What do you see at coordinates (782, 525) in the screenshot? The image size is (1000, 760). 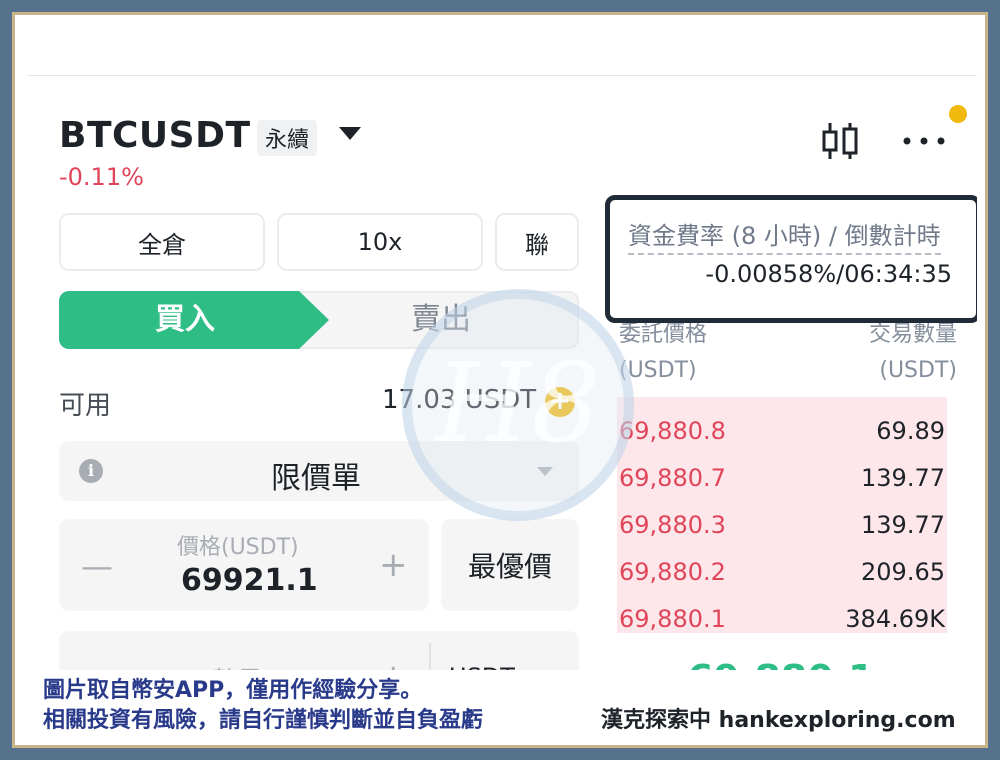 I see `ask-row: 69,880.3 139.77` at bounding box center [782, 525].